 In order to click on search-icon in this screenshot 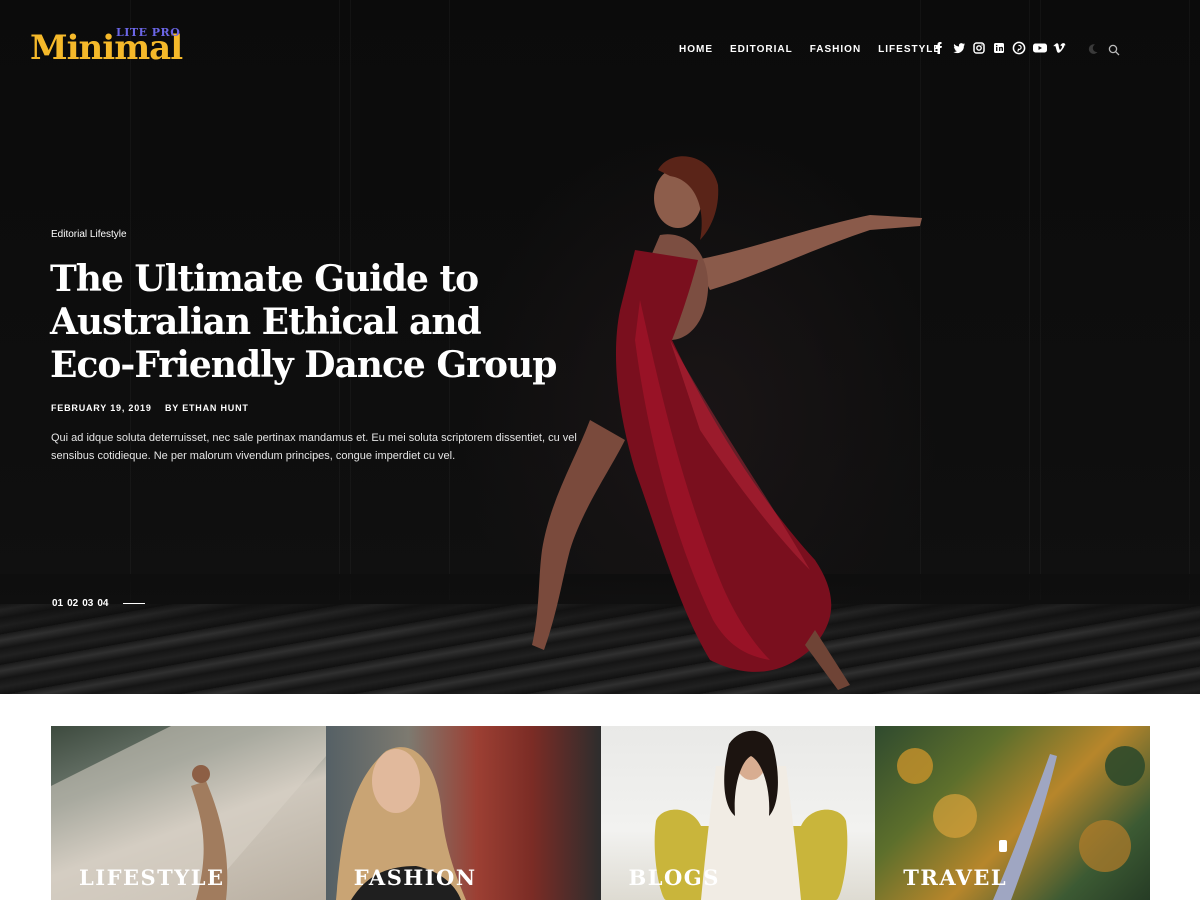, I will do `click(1114, 49)`.